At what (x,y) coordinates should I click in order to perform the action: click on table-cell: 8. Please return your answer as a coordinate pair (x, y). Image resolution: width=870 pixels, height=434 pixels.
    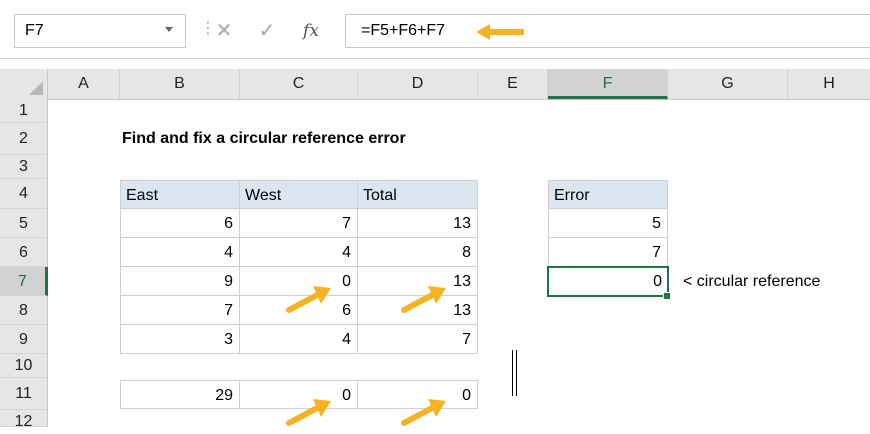
    Looking at the image, I should click on (418, 252).